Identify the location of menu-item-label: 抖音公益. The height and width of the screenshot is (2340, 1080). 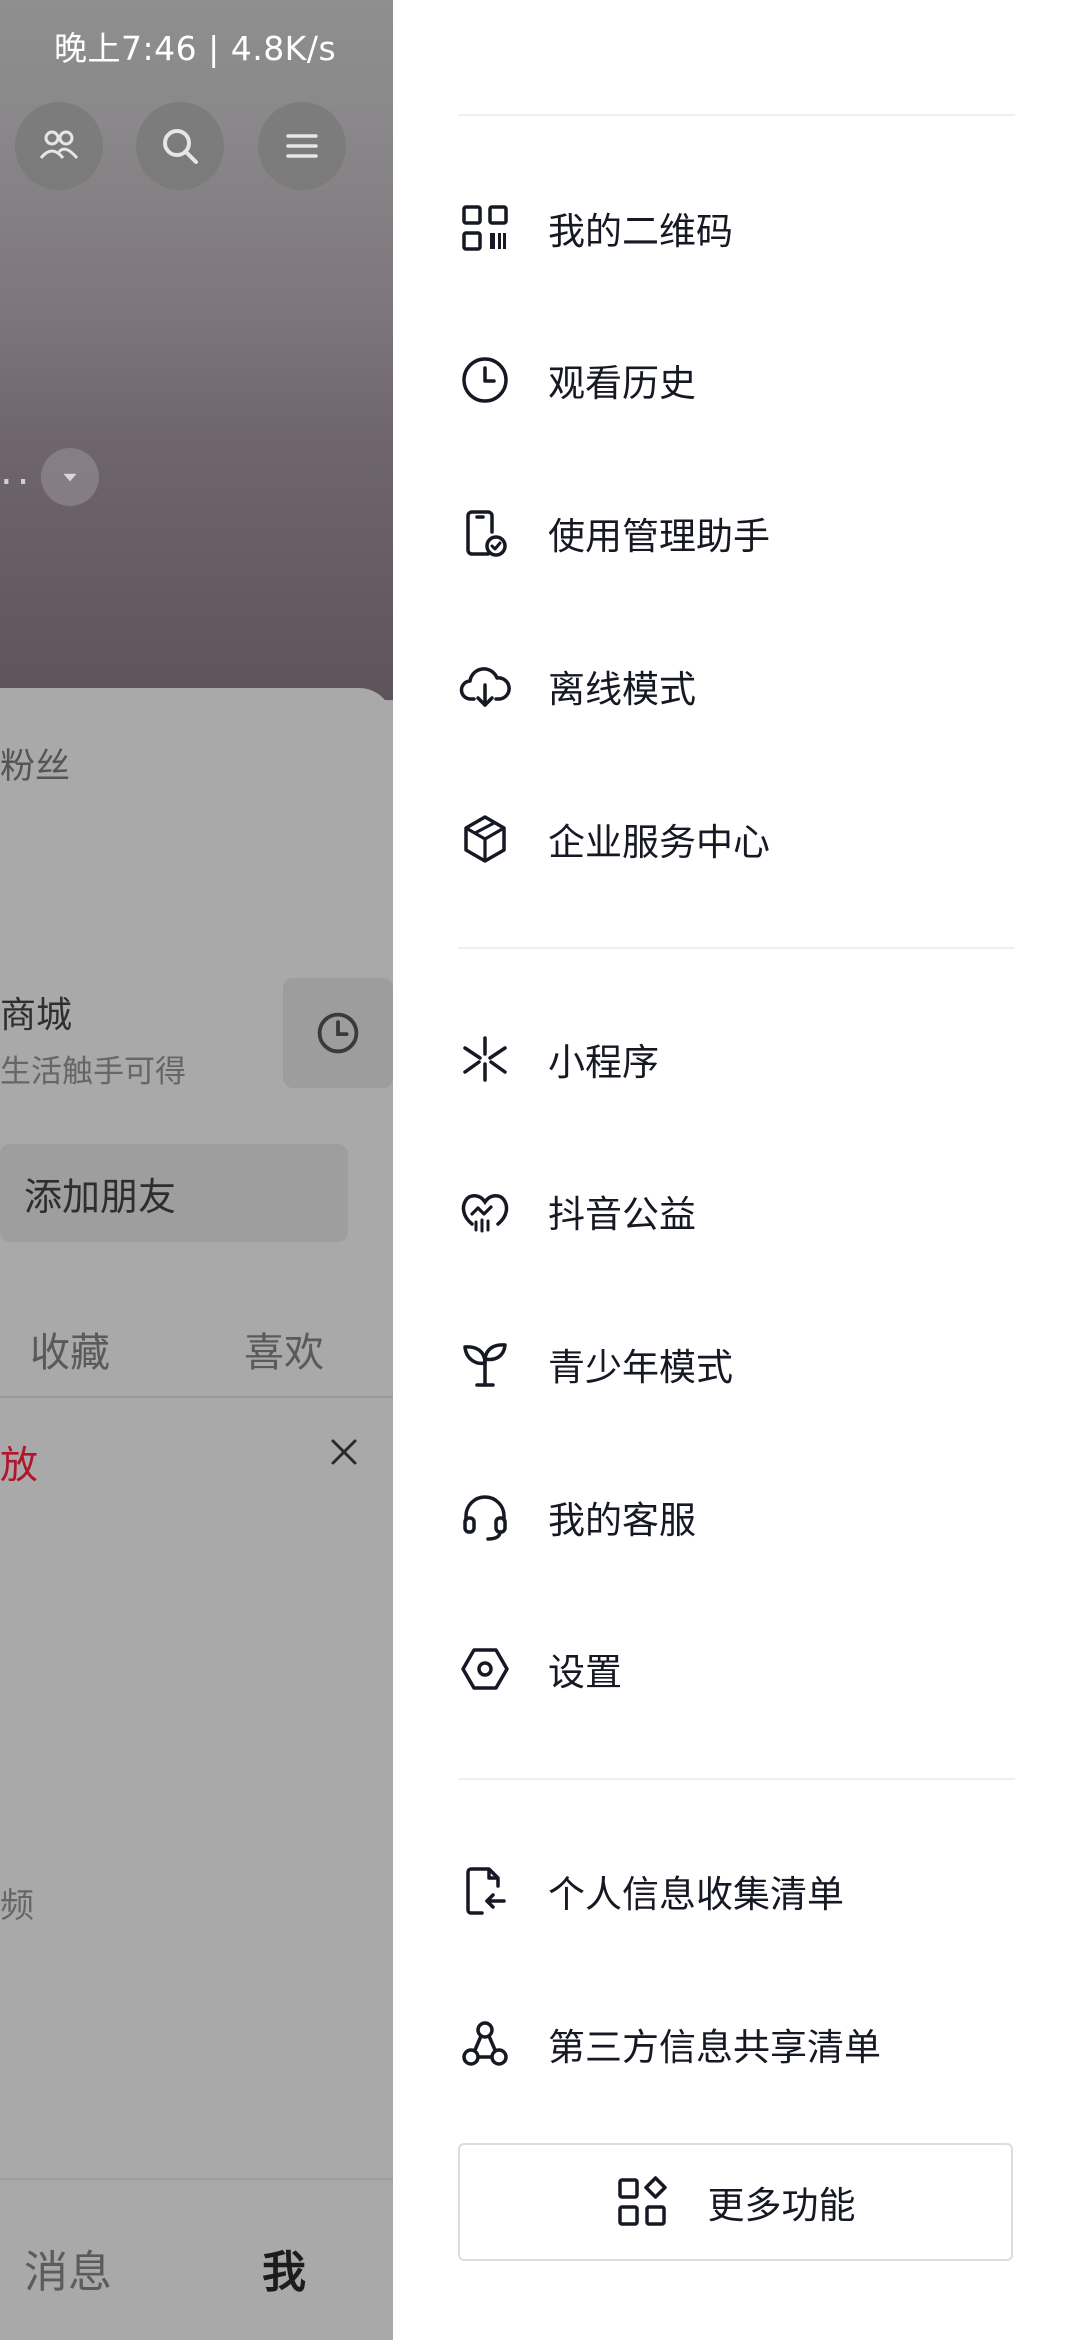
(622, 1214).